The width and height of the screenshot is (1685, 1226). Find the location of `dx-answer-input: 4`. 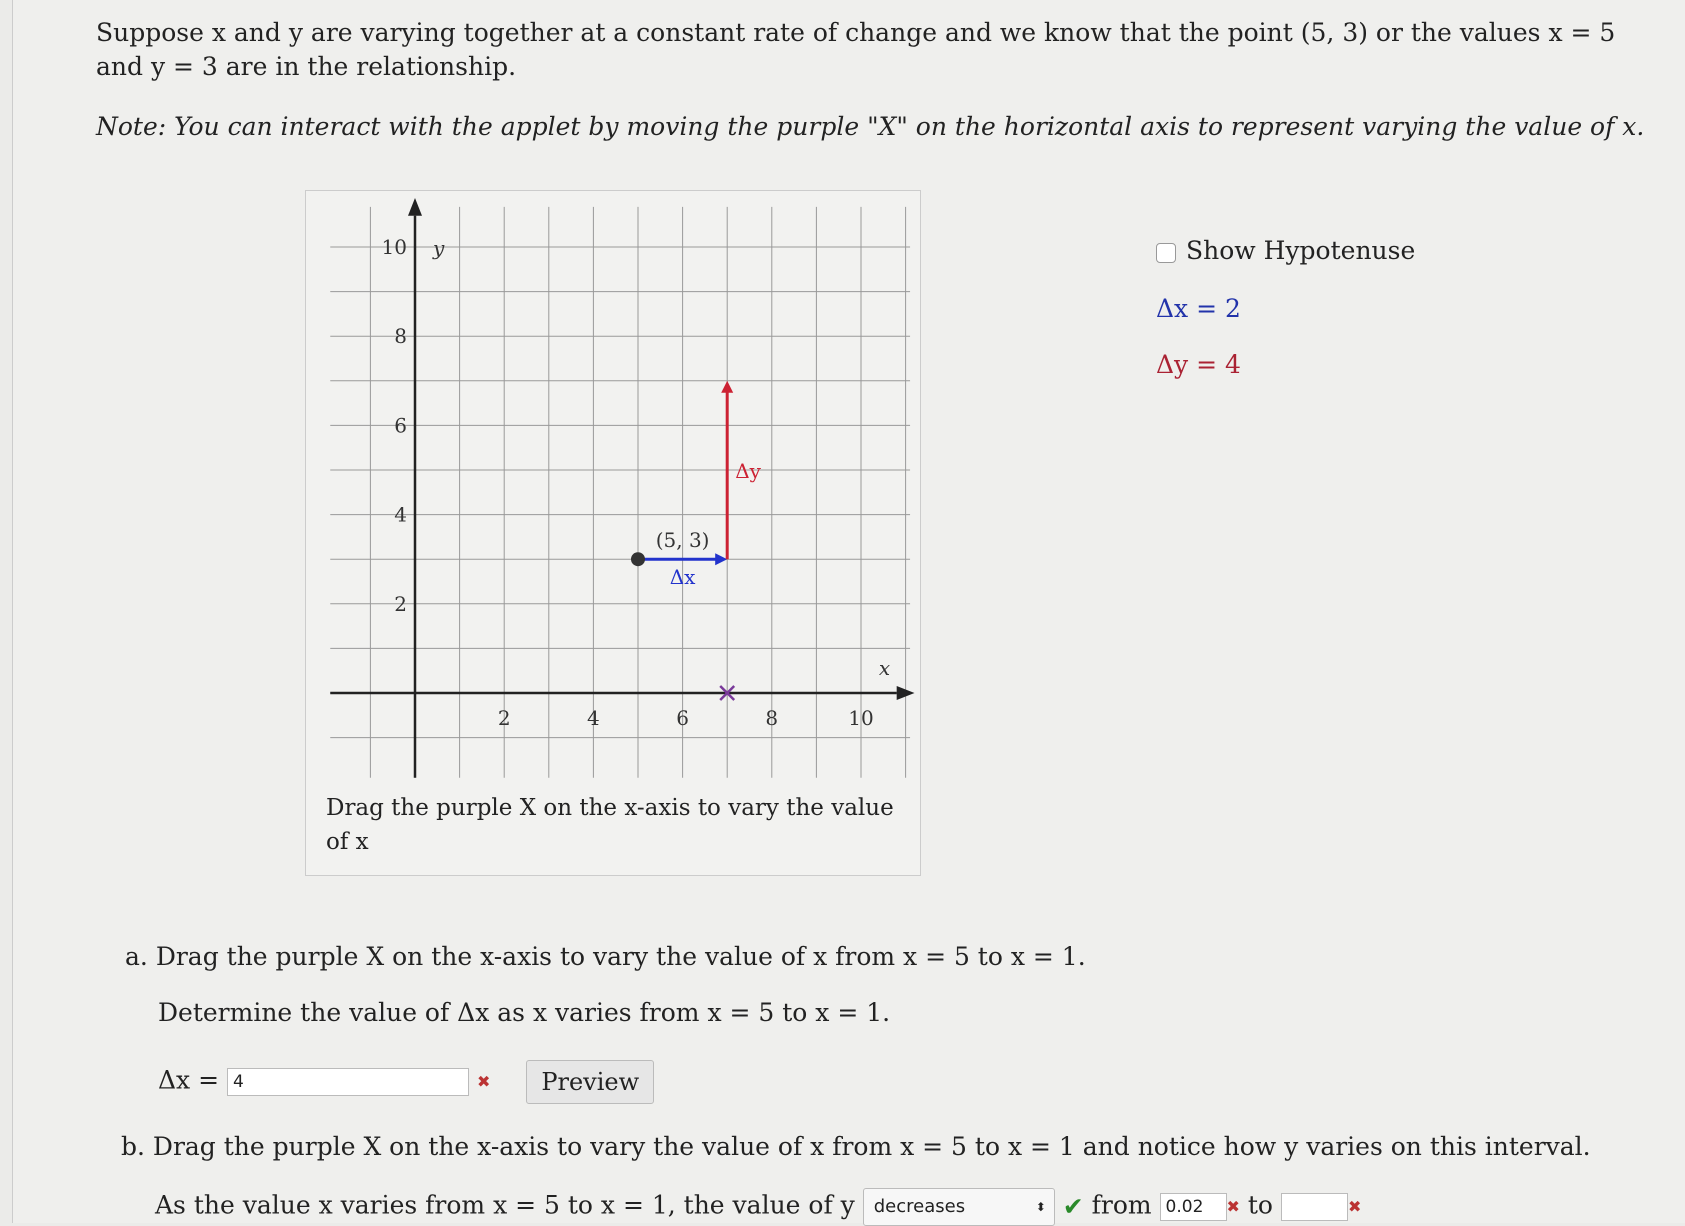

dx-answer-input: 4 is located at coordinates (348, 1082).